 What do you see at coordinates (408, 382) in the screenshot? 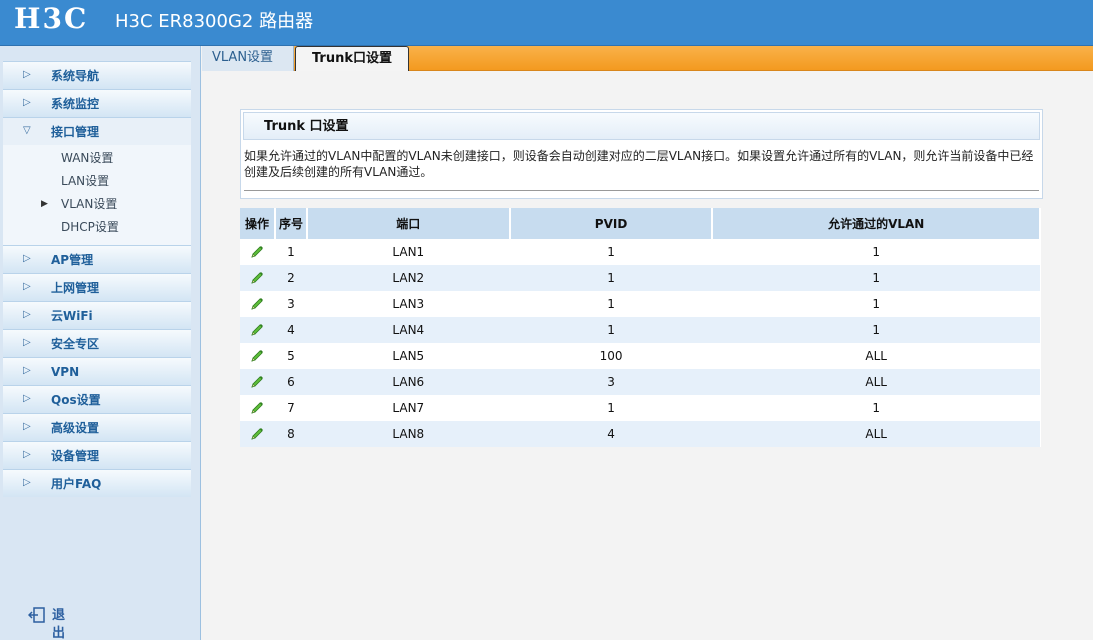
I see `port-cell: LAN6` at bounding box center [408, 382].